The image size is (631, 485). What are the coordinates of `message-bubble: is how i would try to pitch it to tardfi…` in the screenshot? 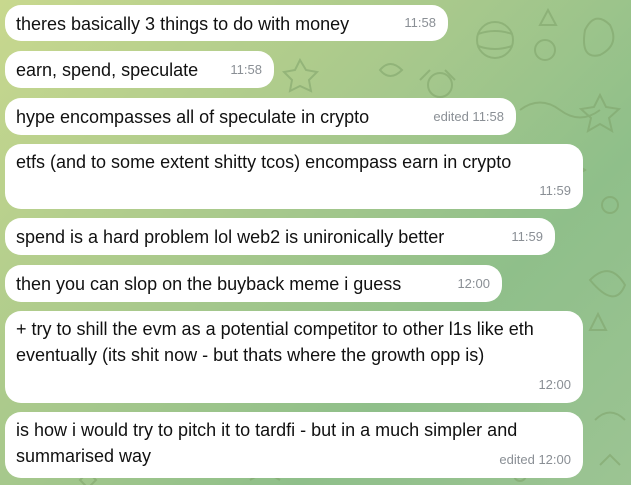 It's located at (294, 445).